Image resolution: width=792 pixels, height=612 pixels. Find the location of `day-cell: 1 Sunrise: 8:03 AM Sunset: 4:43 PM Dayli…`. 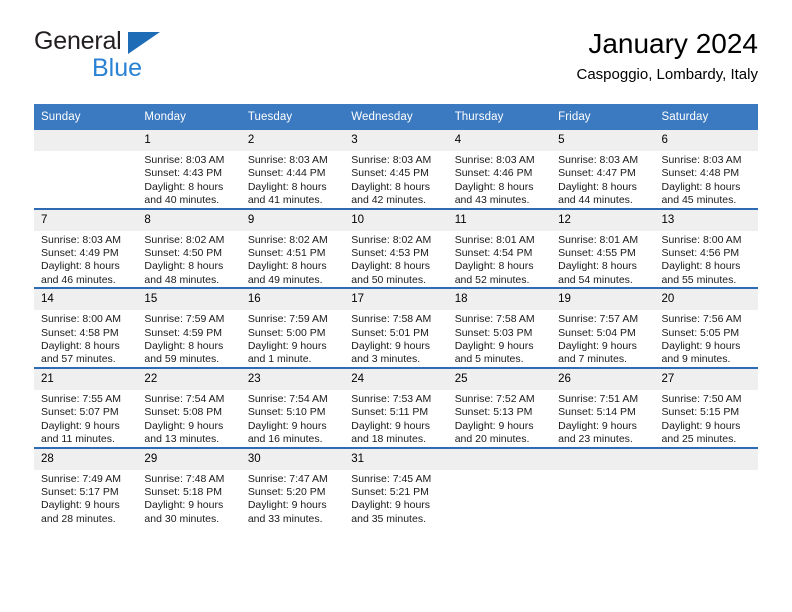

day-cell: 1 Sunrise: 8:03 AM Sunset: 4:43 PM Dayli… is located at coordinates (189, 169).